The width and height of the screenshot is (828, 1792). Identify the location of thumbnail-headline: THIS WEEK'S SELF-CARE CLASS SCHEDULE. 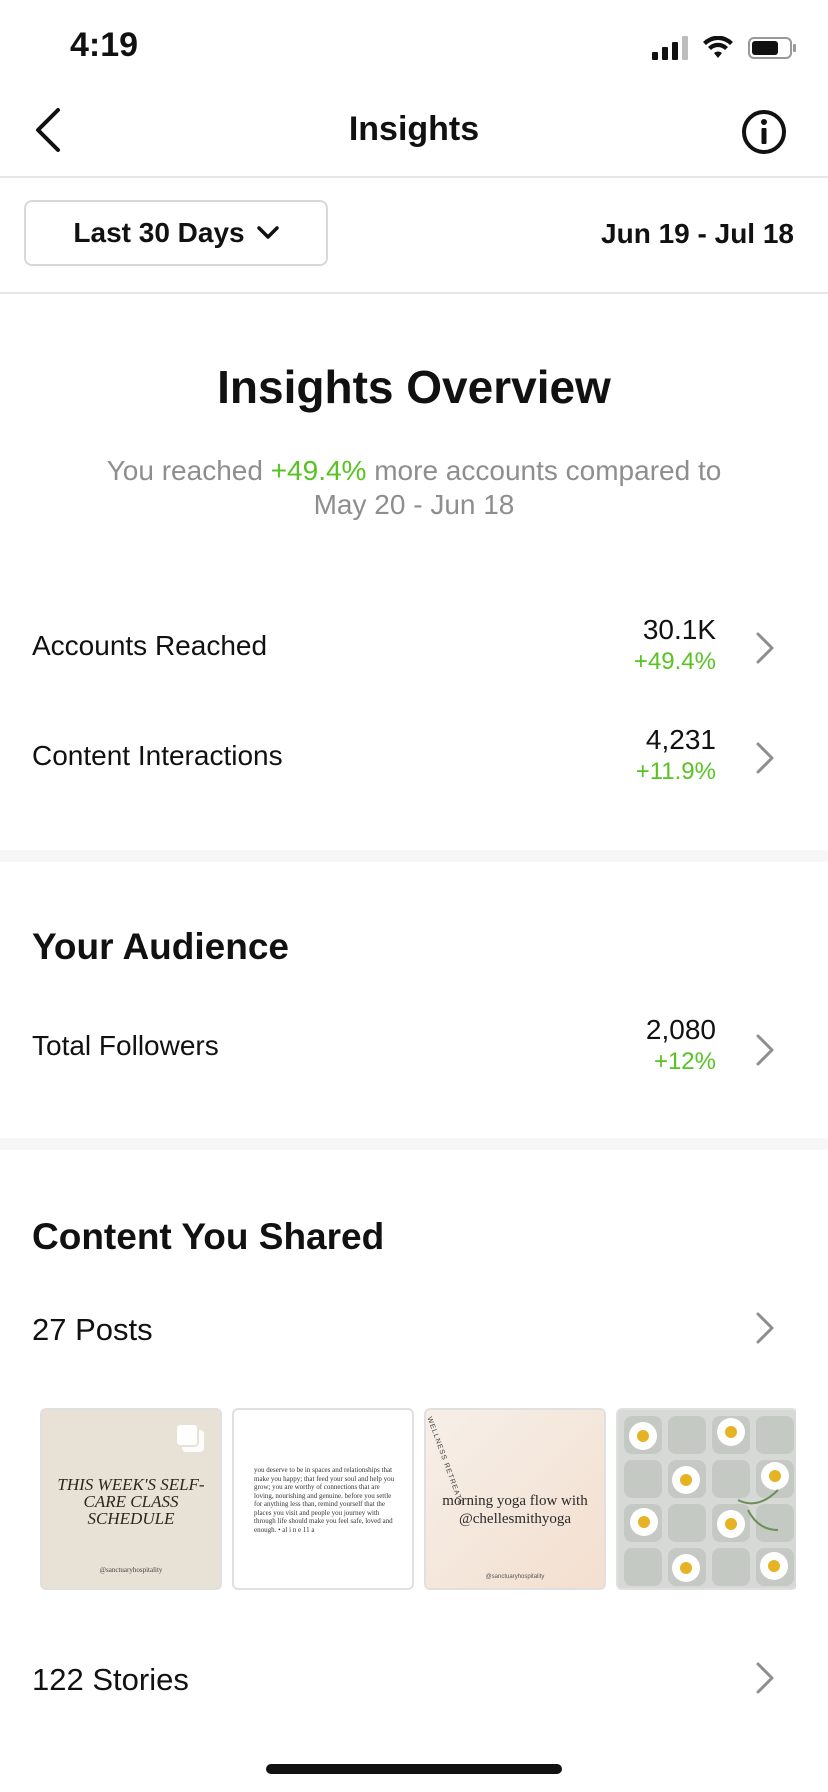
(131, 1501).